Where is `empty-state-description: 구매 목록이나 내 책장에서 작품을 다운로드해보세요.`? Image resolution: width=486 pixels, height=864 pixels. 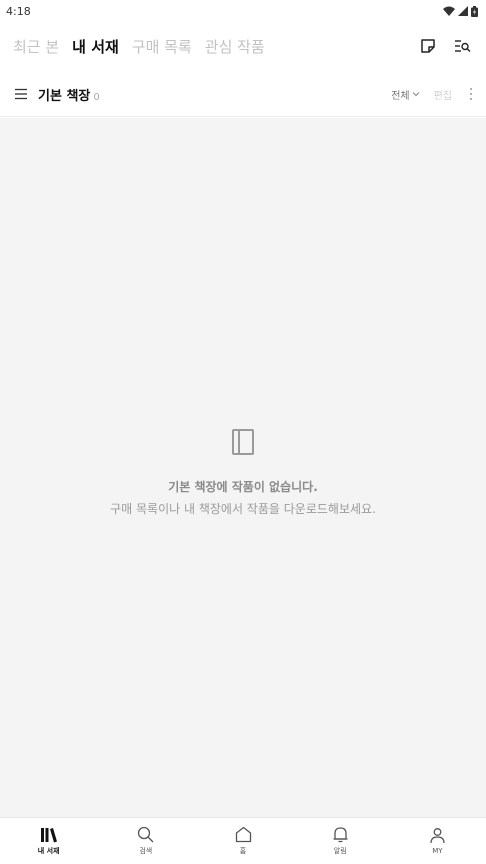 empty-state-description: 구매 목록이나 내 책장에서 작품을 다운로드해보세요. is located at coordinates (243, 509).